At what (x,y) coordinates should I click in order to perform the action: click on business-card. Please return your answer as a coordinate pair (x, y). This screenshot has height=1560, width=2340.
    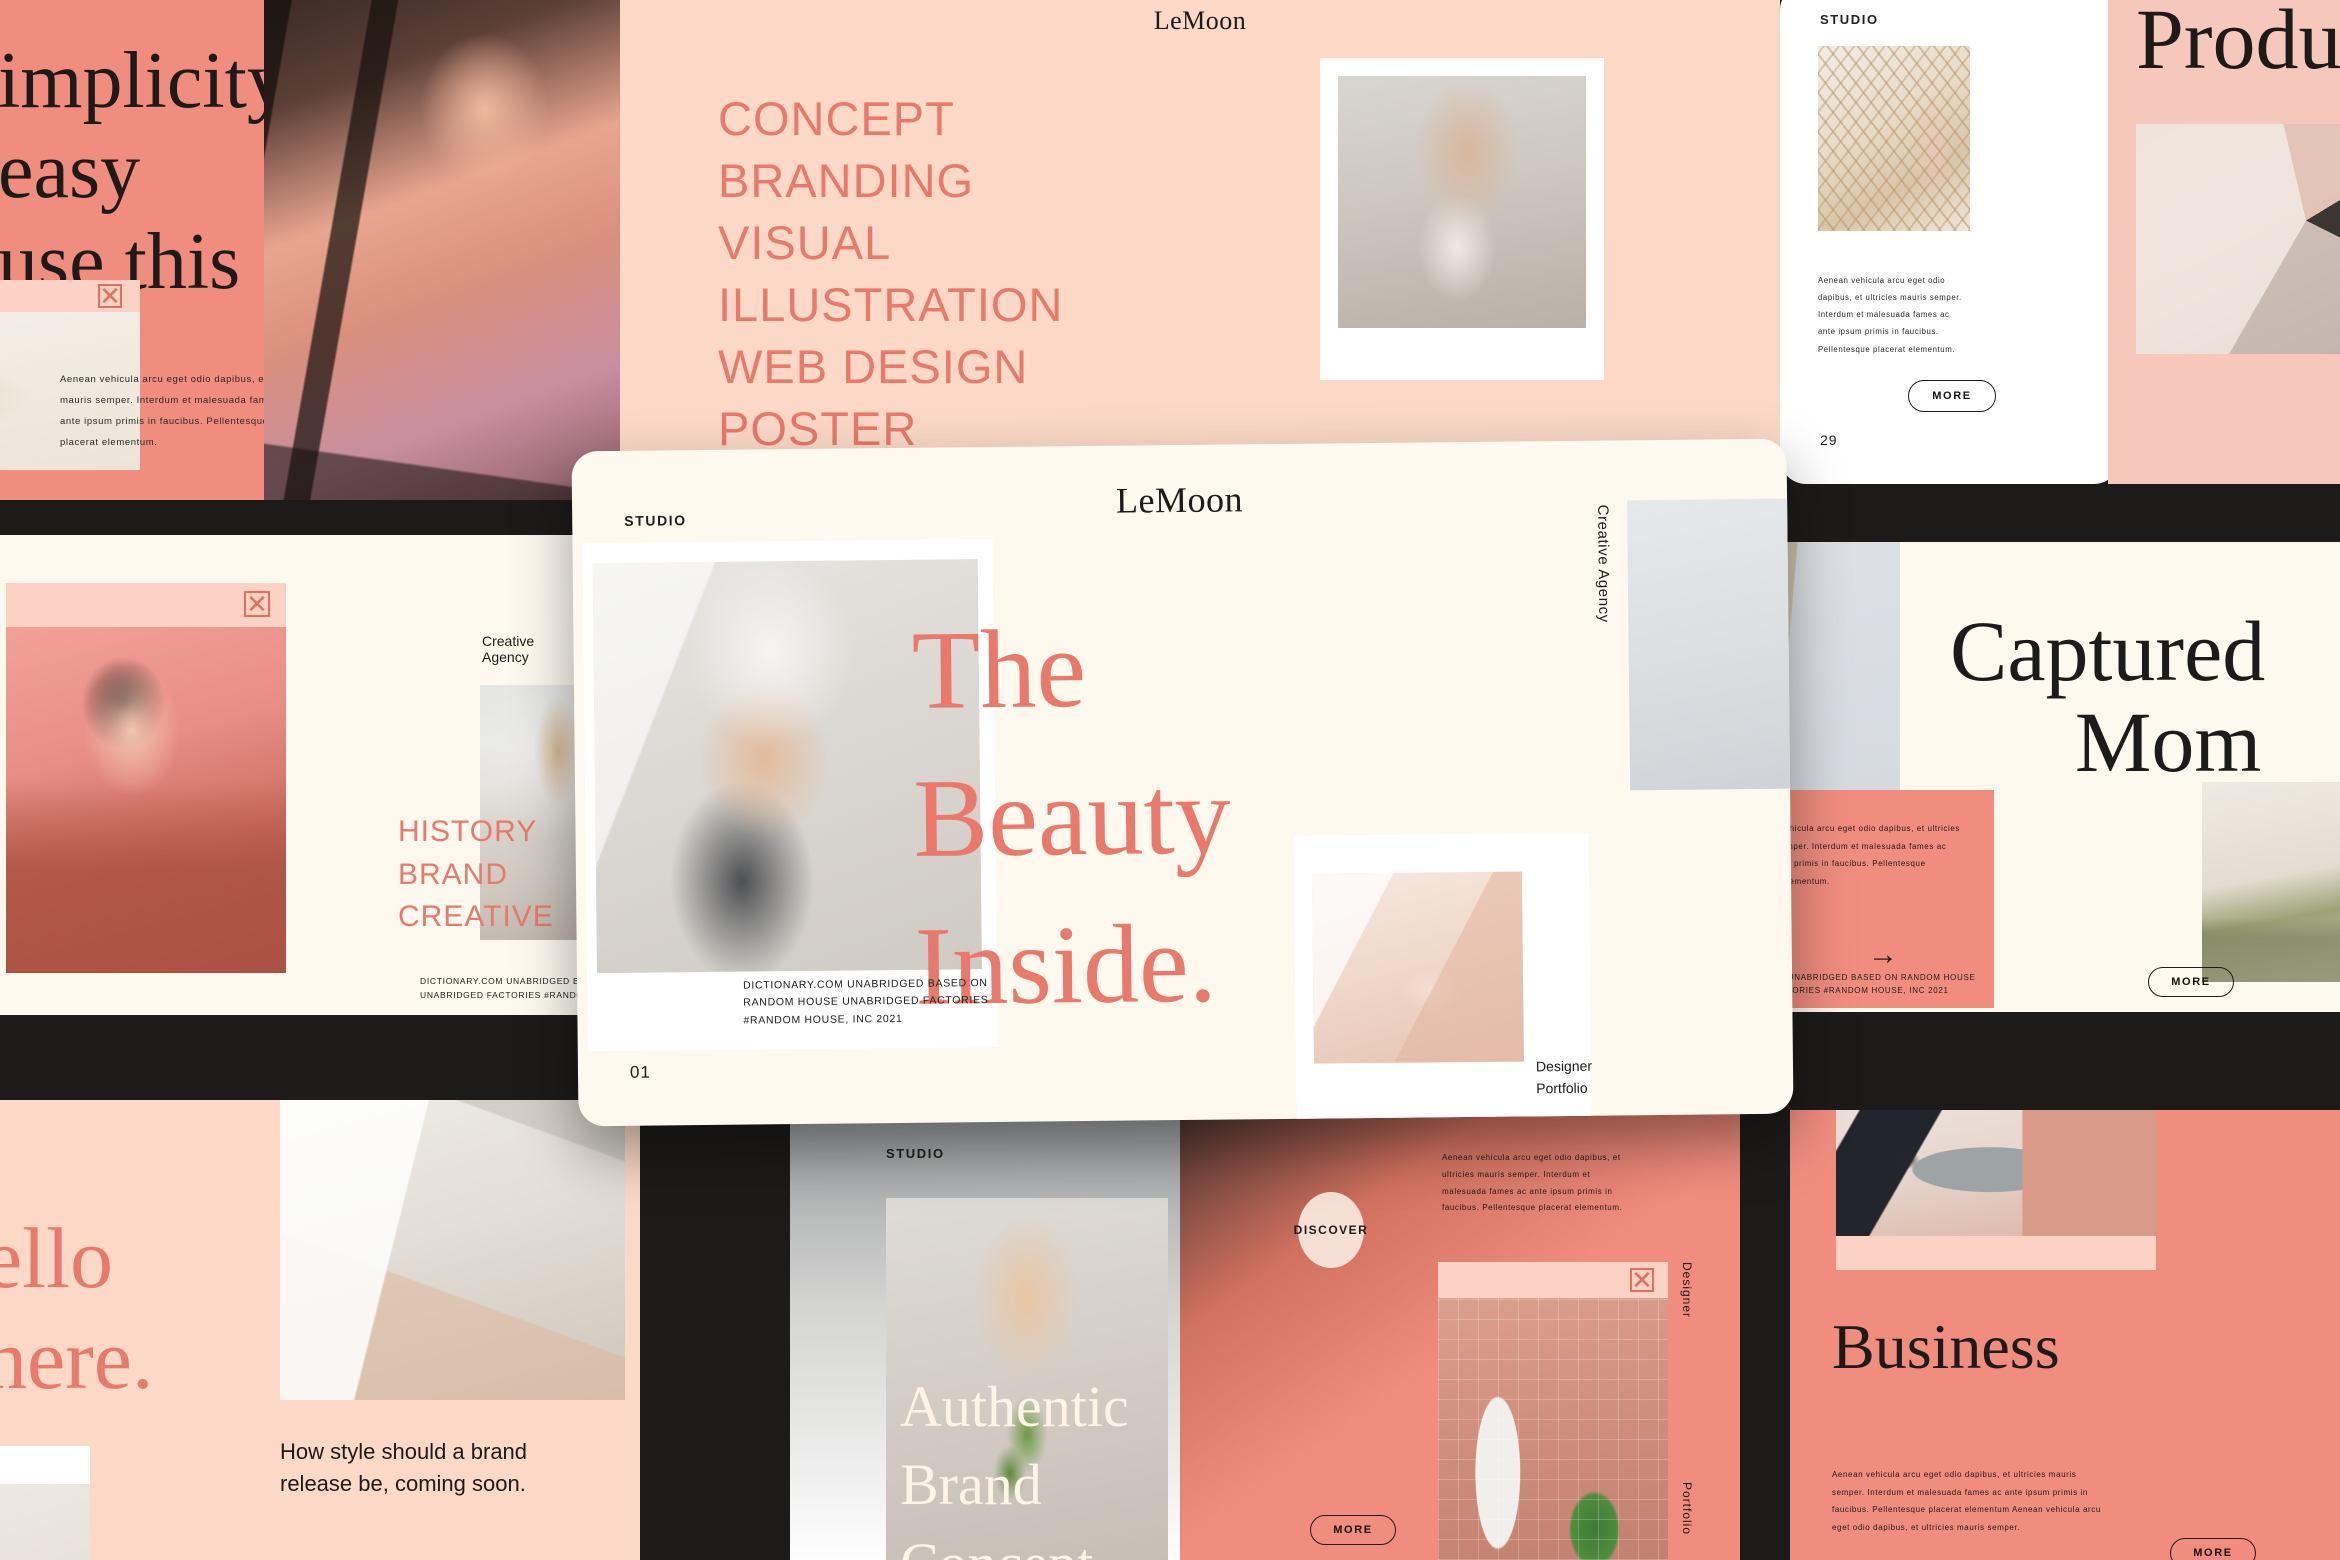
    Looking at the image, I should click on (1996, 1190).